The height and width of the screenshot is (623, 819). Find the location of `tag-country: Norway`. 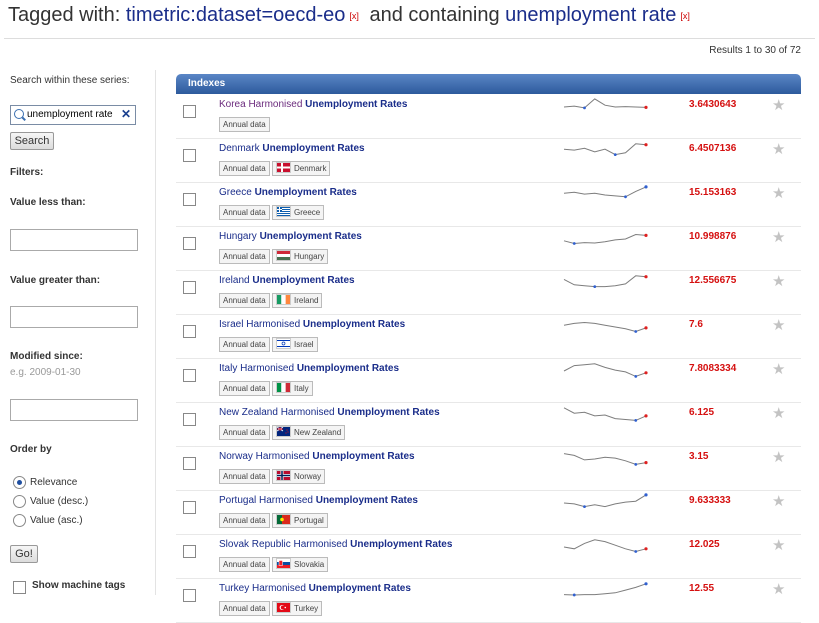

tag-country: Norway is located at coordinates (299, 476).